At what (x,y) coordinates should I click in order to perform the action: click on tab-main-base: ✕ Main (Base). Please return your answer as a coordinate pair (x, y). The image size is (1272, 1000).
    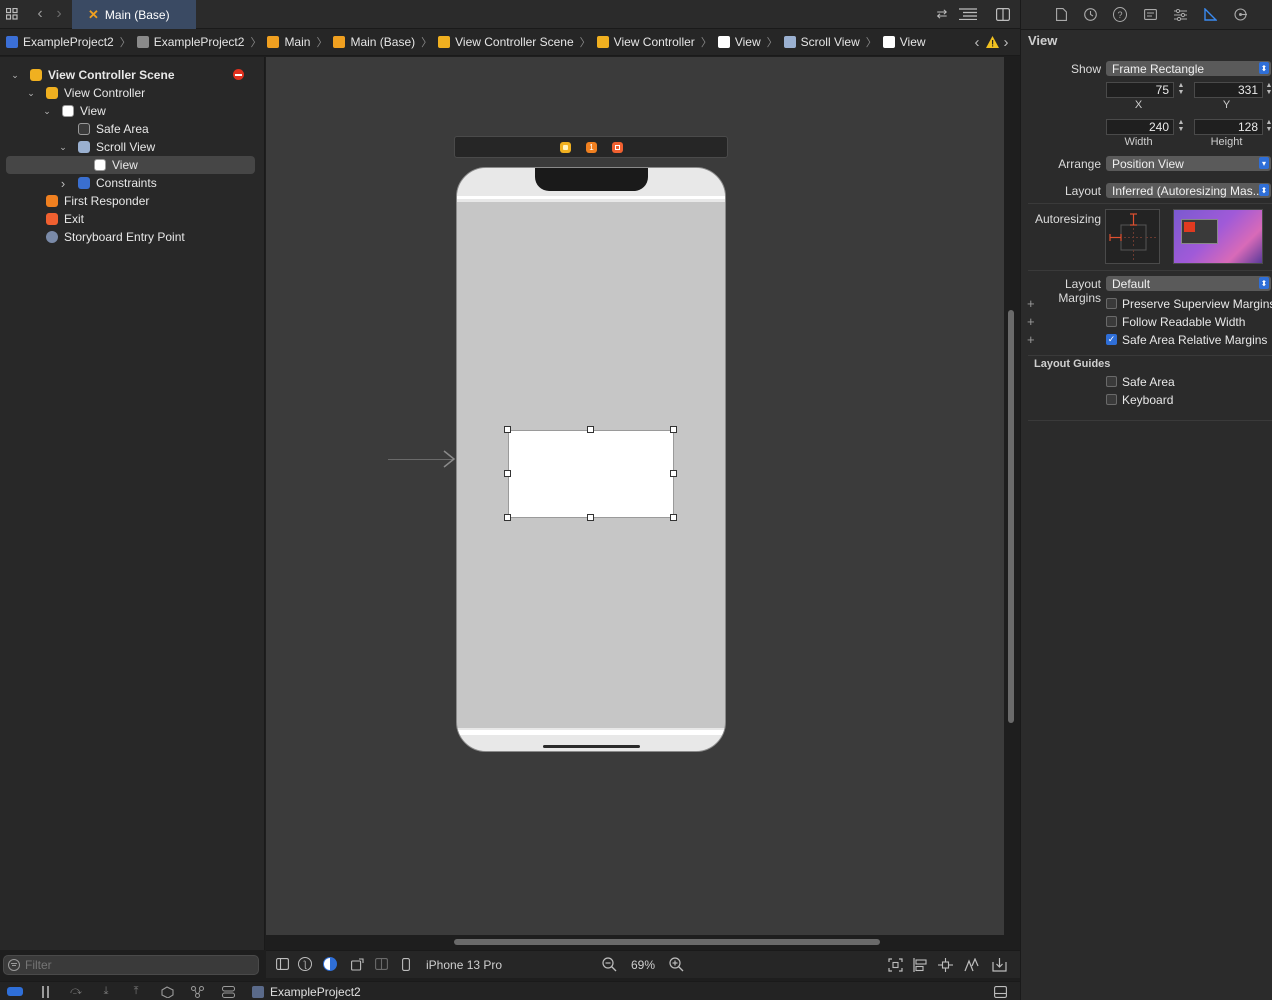
    Looking at the image, I should click on (134, 14).